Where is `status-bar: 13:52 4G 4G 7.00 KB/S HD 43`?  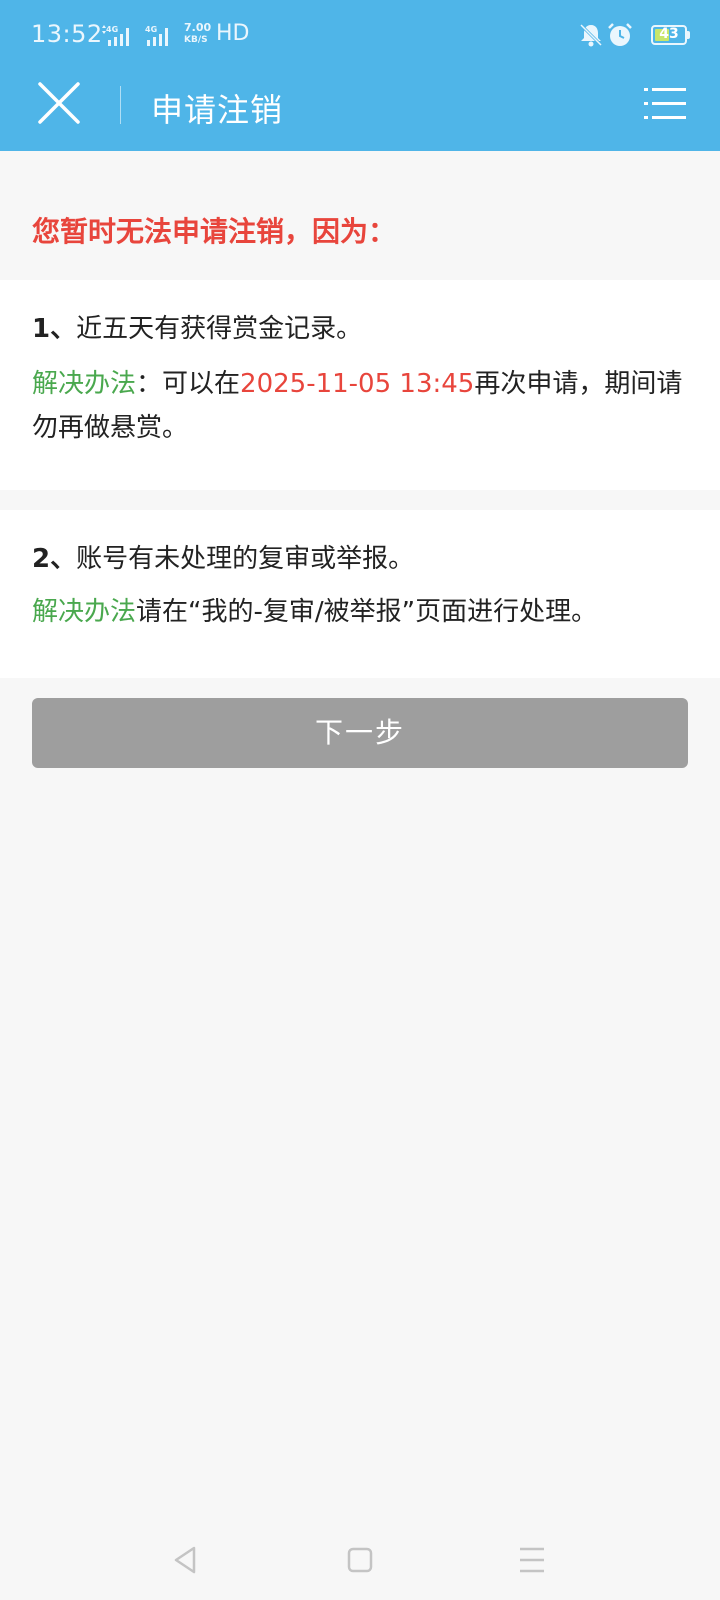 status-bar: 13:52 4G 4G 7.00 KB/S HD 43 is located at coordinates (360, 36).